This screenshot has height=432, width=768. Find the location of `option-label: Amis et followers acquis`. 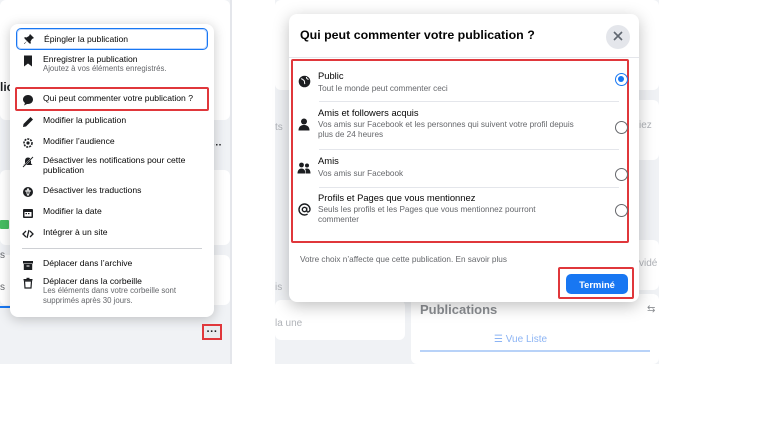

option-label: Amis et followers acquis is located at coordinates (368, 112).